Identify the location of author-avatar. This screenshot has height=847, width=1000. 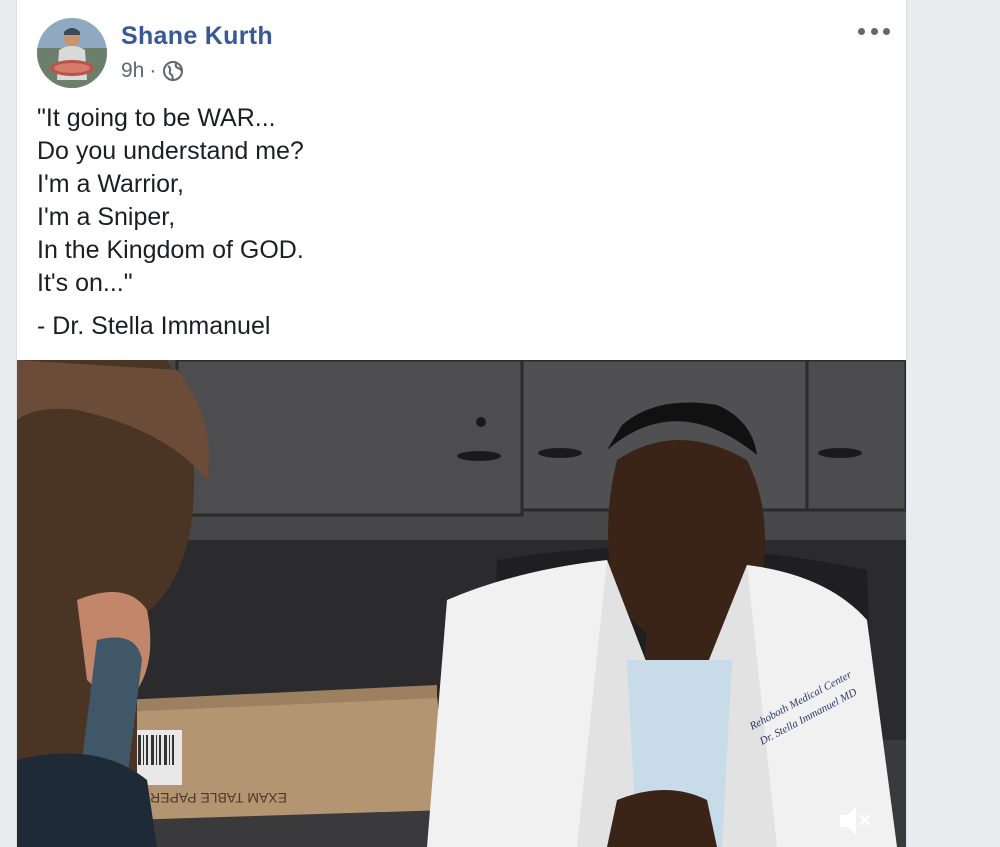
(72, 53).